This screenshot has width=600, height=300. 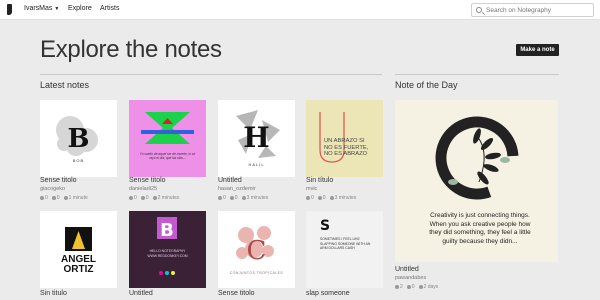 What do you see at coordinates (256, 164) in the screenshot?
I see `note-thumbnail-text: HALİL` at bounding box center [256, 164].